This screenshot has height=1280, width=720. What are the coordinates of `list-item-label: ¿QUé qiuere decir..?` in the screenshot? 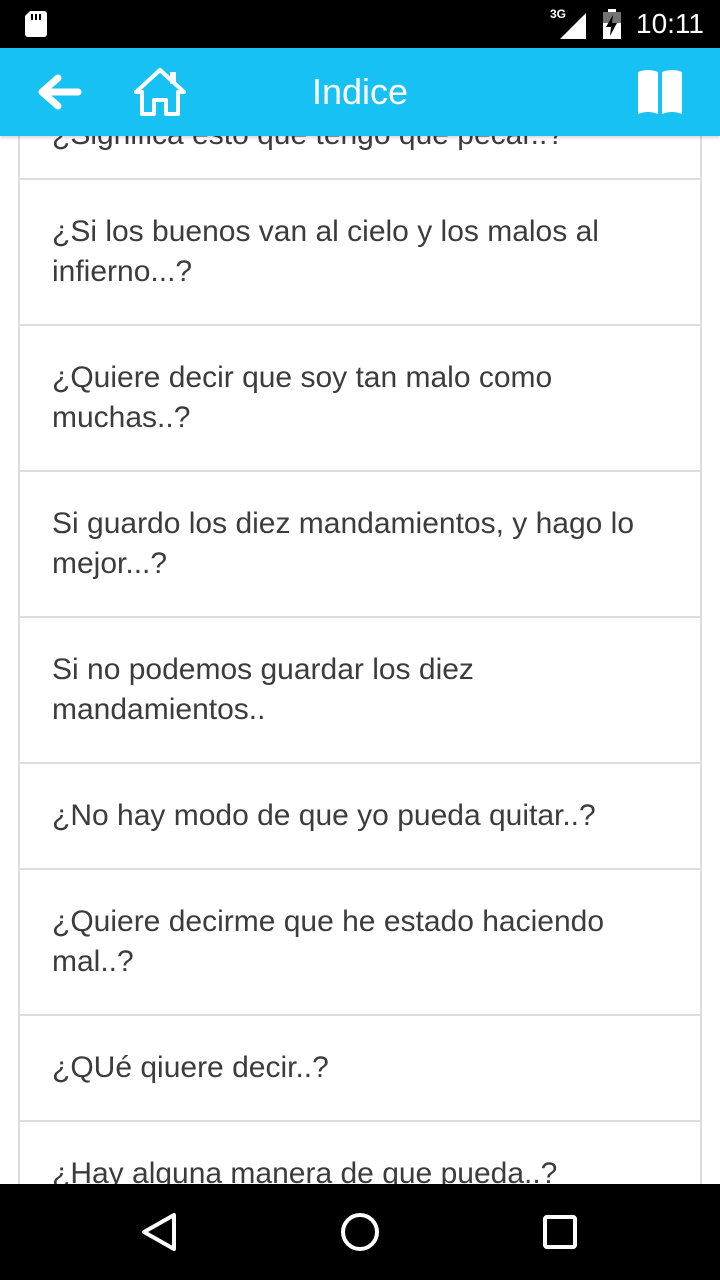 It's located at (190, 1067).